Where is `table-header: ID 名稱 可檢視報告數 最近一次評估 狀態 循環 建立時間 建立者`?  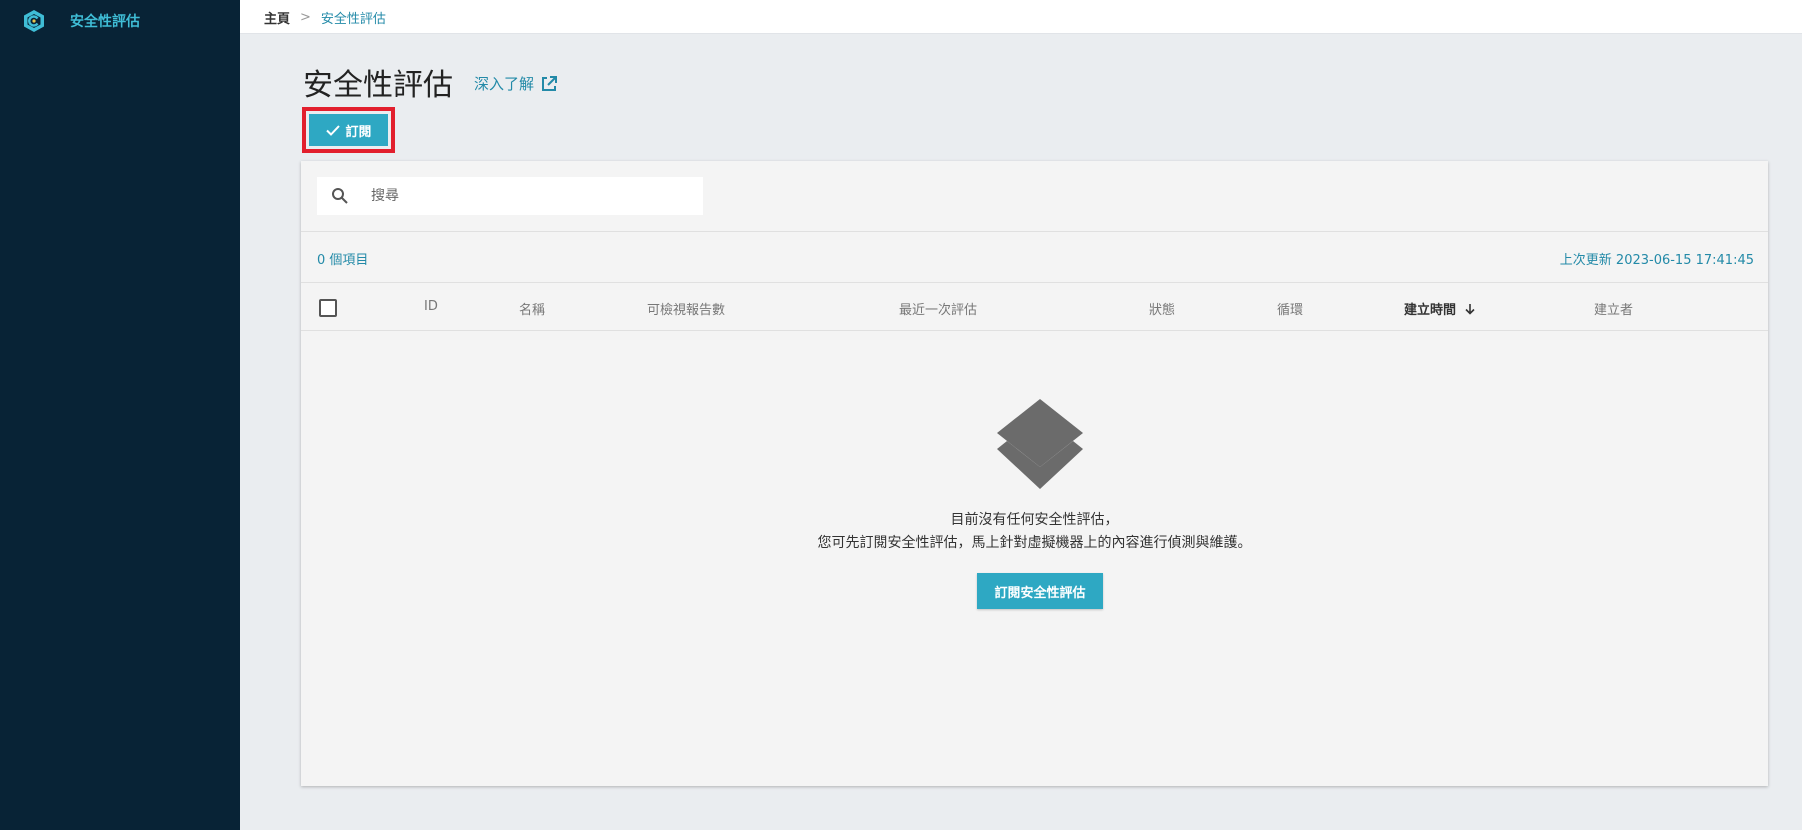
table-header: ID 名稱 可檢視報告數 最近一次評估 狀態 循環 建立時間 建立者 is located at coordinates (1034, 307).